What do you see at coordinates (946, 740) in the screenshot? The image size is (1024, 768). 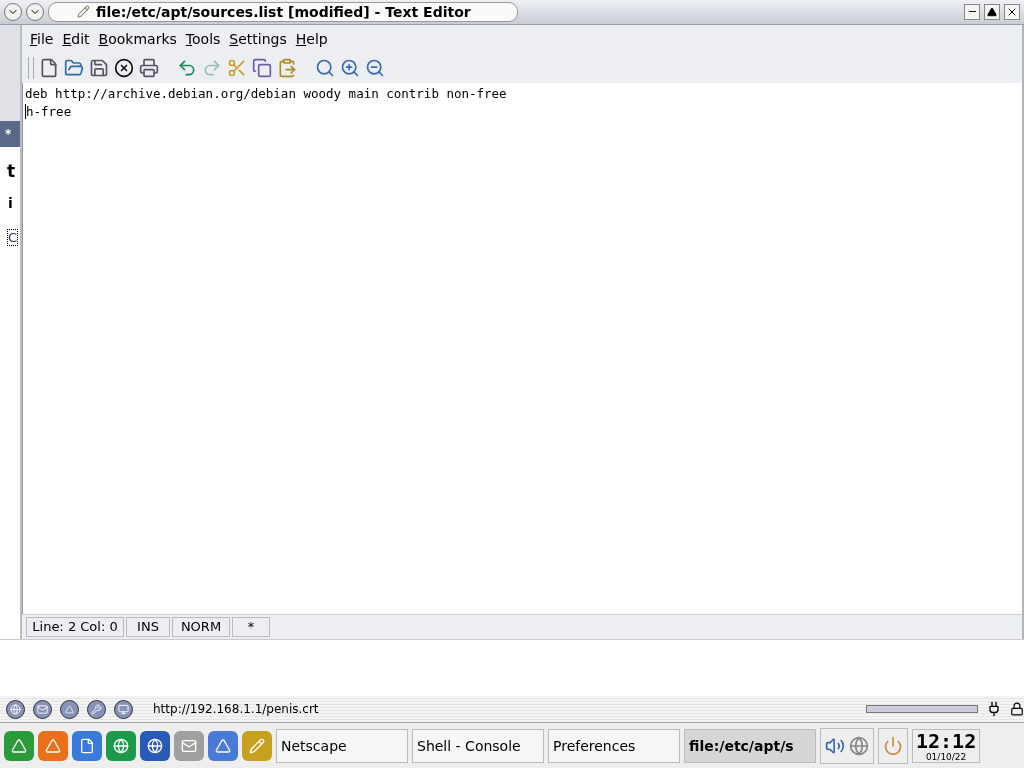 I see `clock-time: 12:12` at bounding box center [946, 740].